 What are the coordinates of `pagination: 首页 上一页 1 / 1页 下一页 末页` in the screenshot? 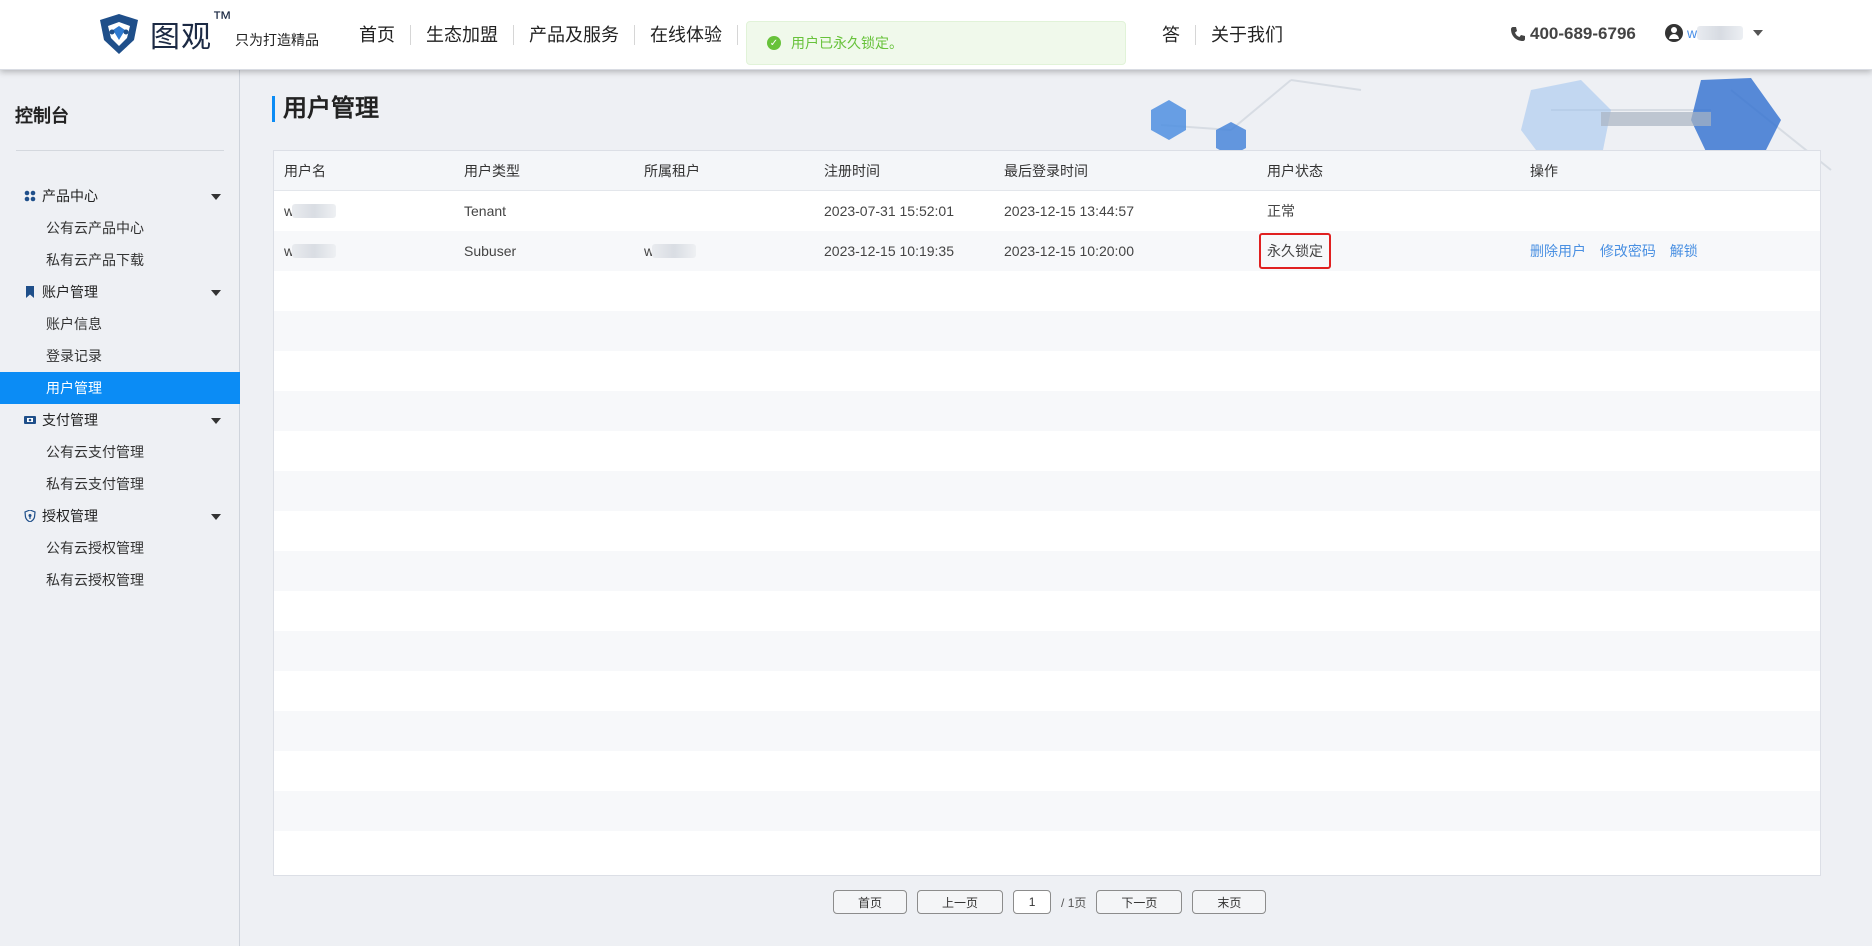 It's located at (1050, 902).